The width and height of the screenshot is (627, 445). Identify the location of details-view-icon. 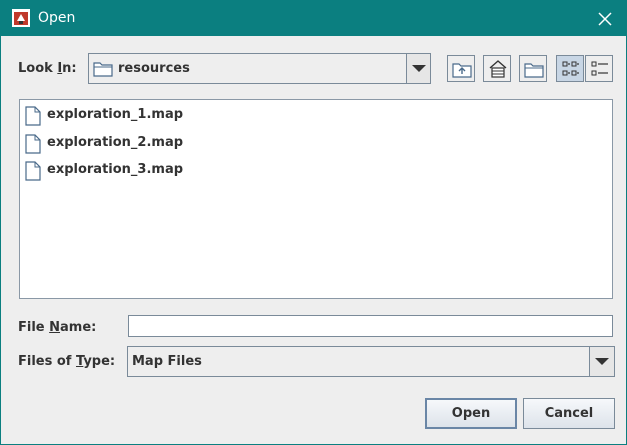
(599, 68).